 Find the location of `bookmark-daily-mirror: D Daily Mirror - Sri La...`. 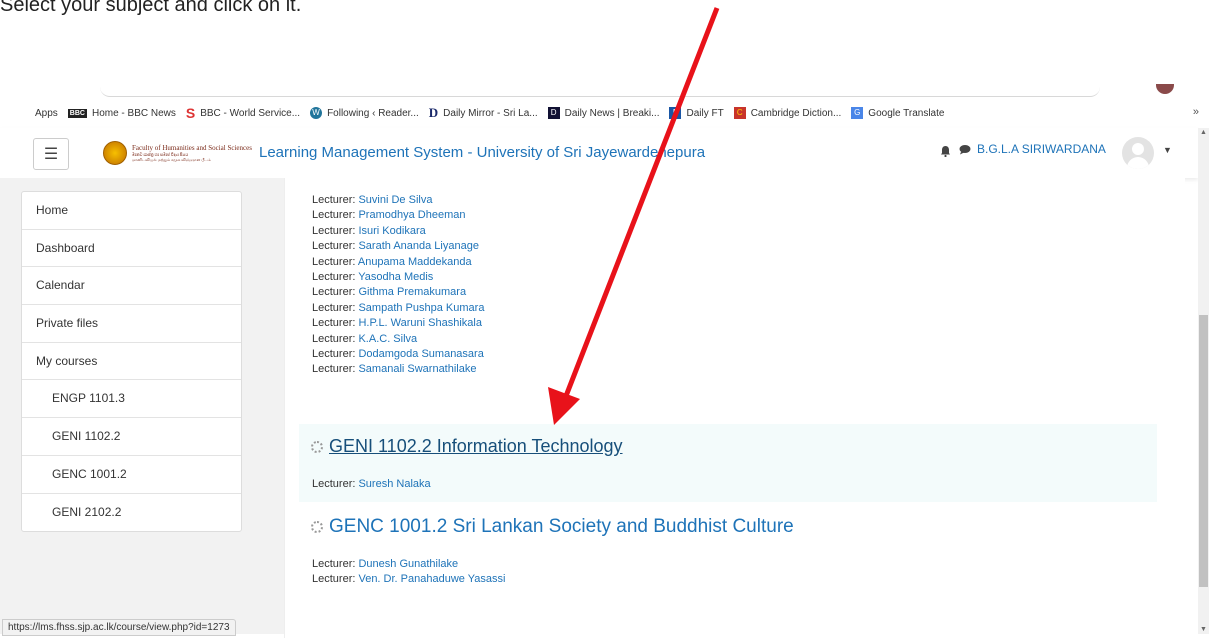

bookmark-daily-mirror: D Daily Mirror - Sri La... is located at coordinates (483, 113).